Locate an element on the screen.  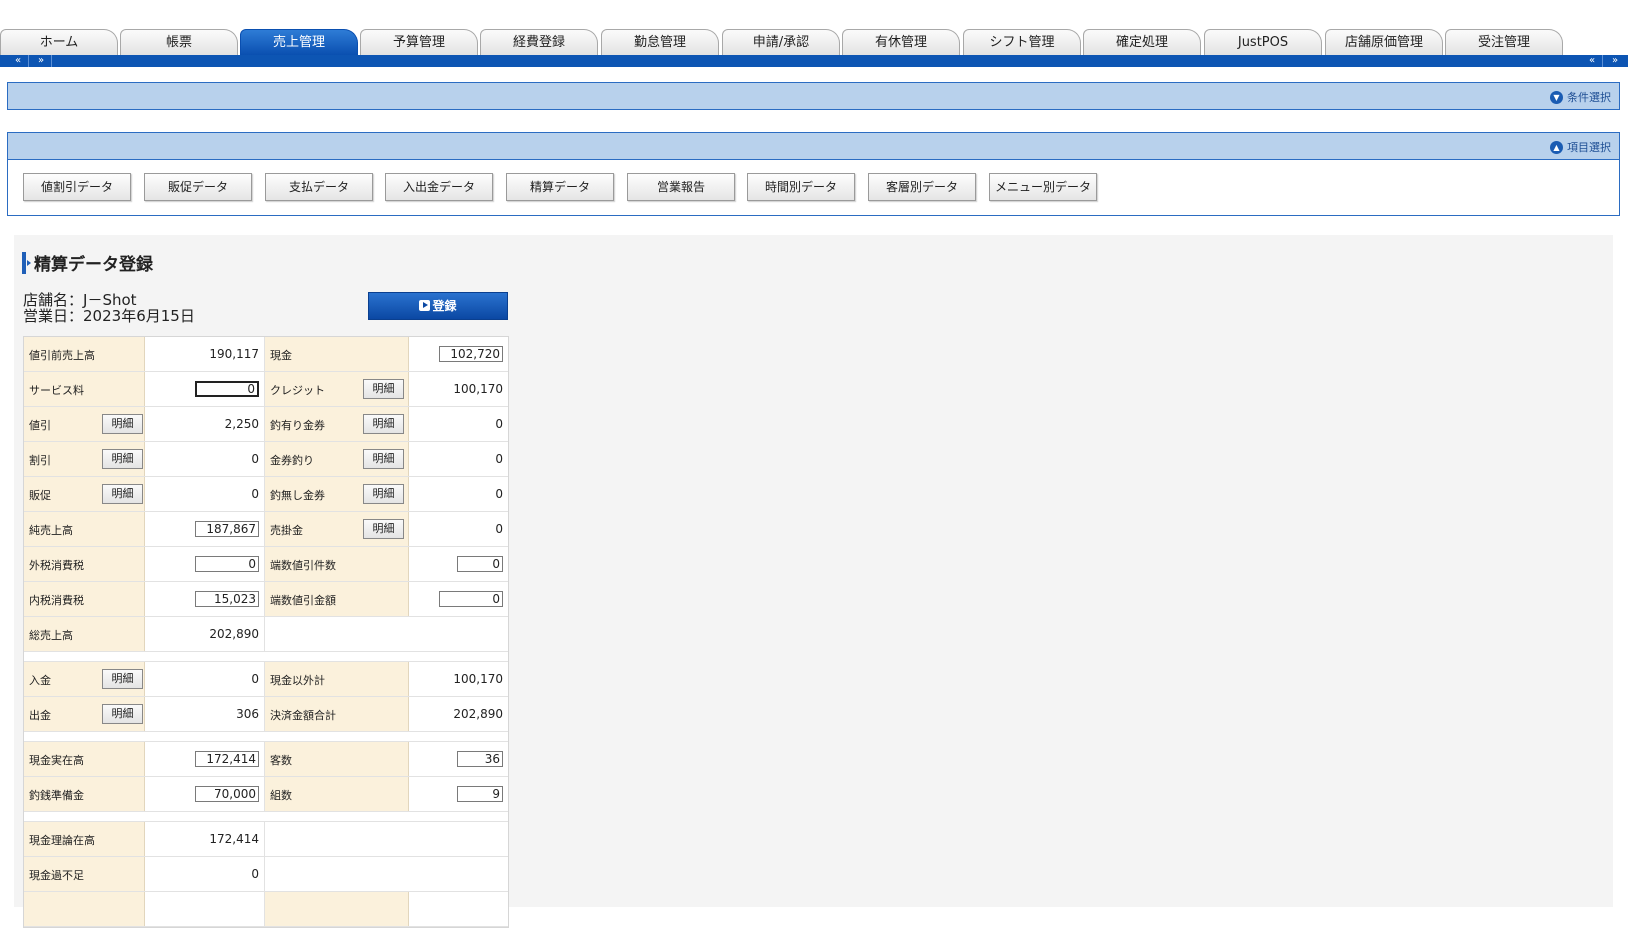
discount-data-button: 値割引データ is located at coordinates (77, 187).